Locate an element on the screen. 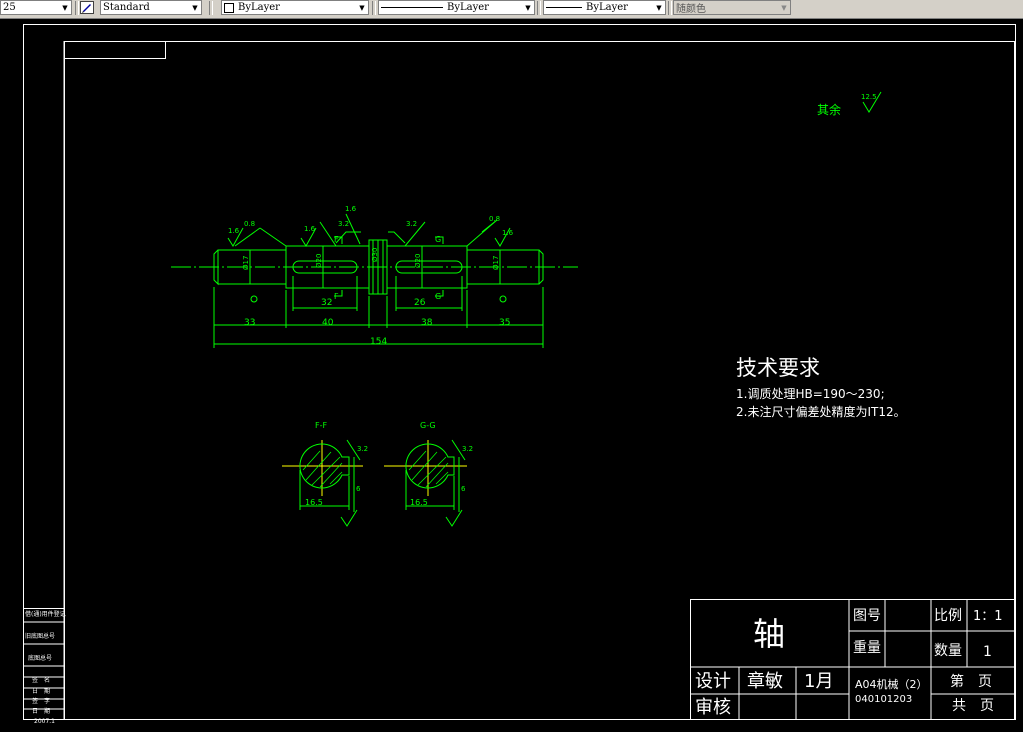 Image resolution: width=1023 pixels, height=732 pixels. roughness-0-8-a: 0.8 is located at coordinates (250, 224).